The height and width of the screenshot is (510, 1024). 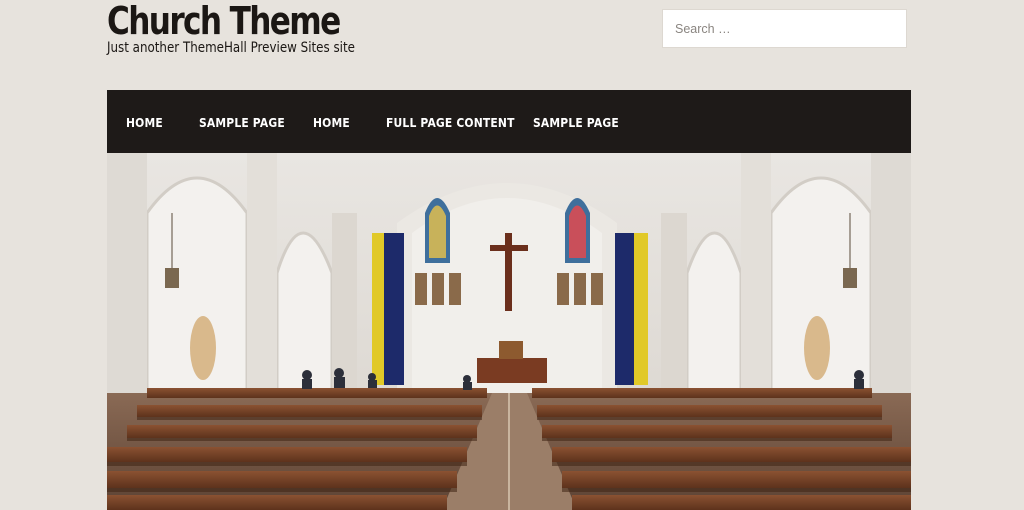 I want to click on nav-item-home: HOME, so click(x=144, y=122).